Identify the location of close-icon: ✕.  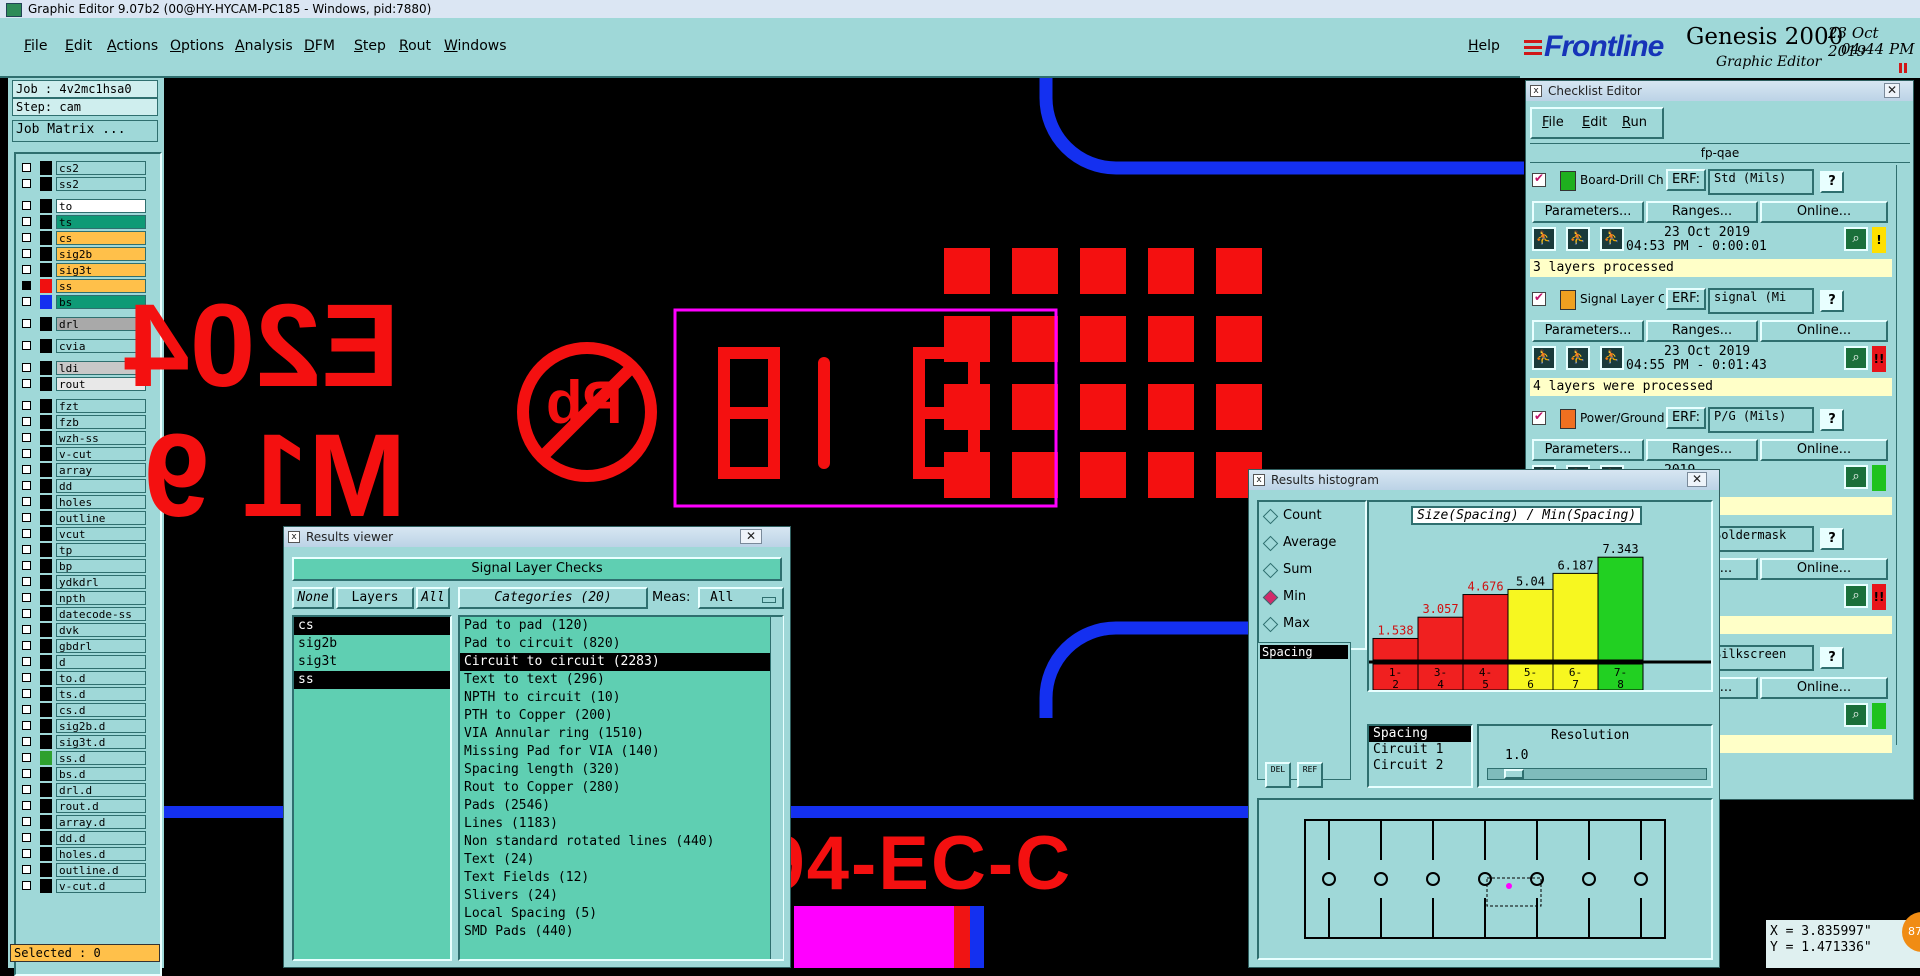
(751, 536).